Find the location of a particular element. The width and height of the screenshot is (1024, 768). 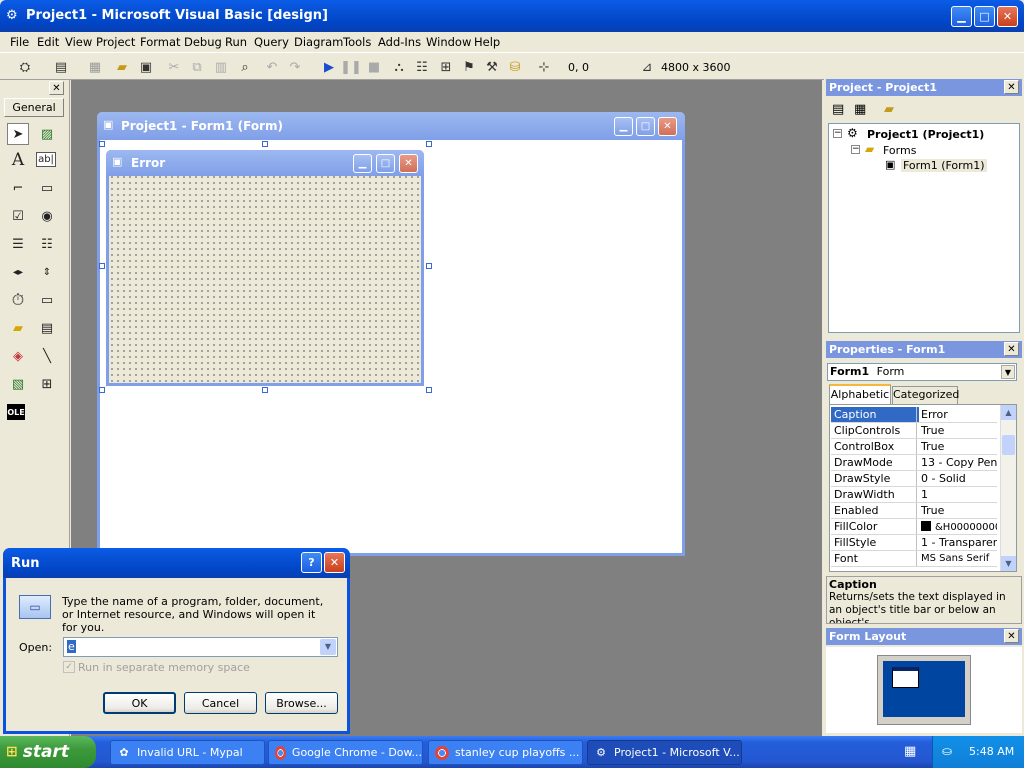

resize-handle-bl is located at coordinates (102, 390).